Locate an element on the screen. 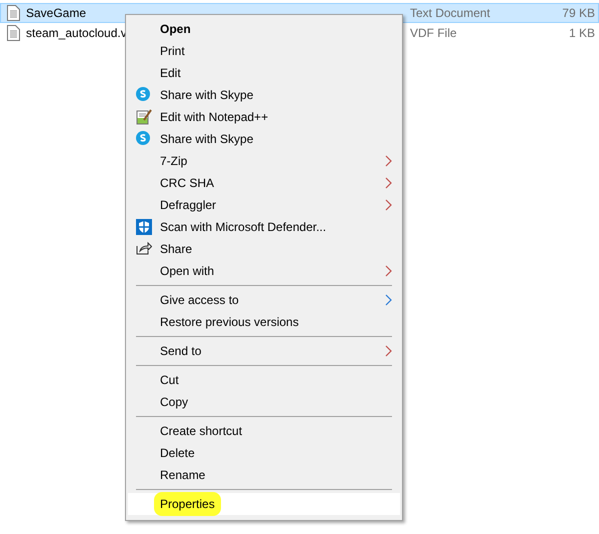 Image resolution: width=599 pixels, height=534 pixels. file-name: steam_autocloud.v is located at coordinates (76, 33).